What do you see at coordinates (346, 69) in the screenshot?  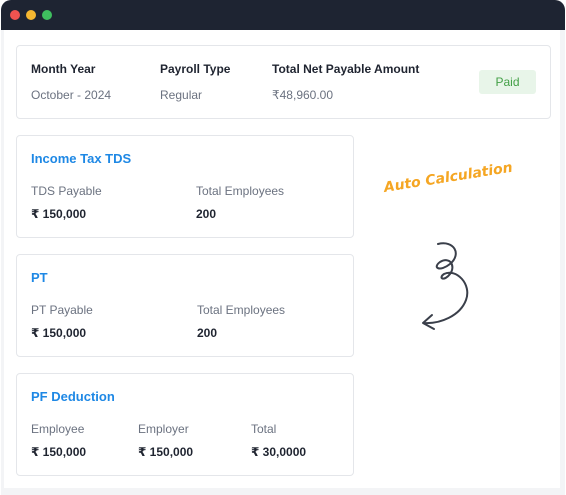 I see `net-payable-label: Total Net Payable Amount` at bounding box center [346, 69].